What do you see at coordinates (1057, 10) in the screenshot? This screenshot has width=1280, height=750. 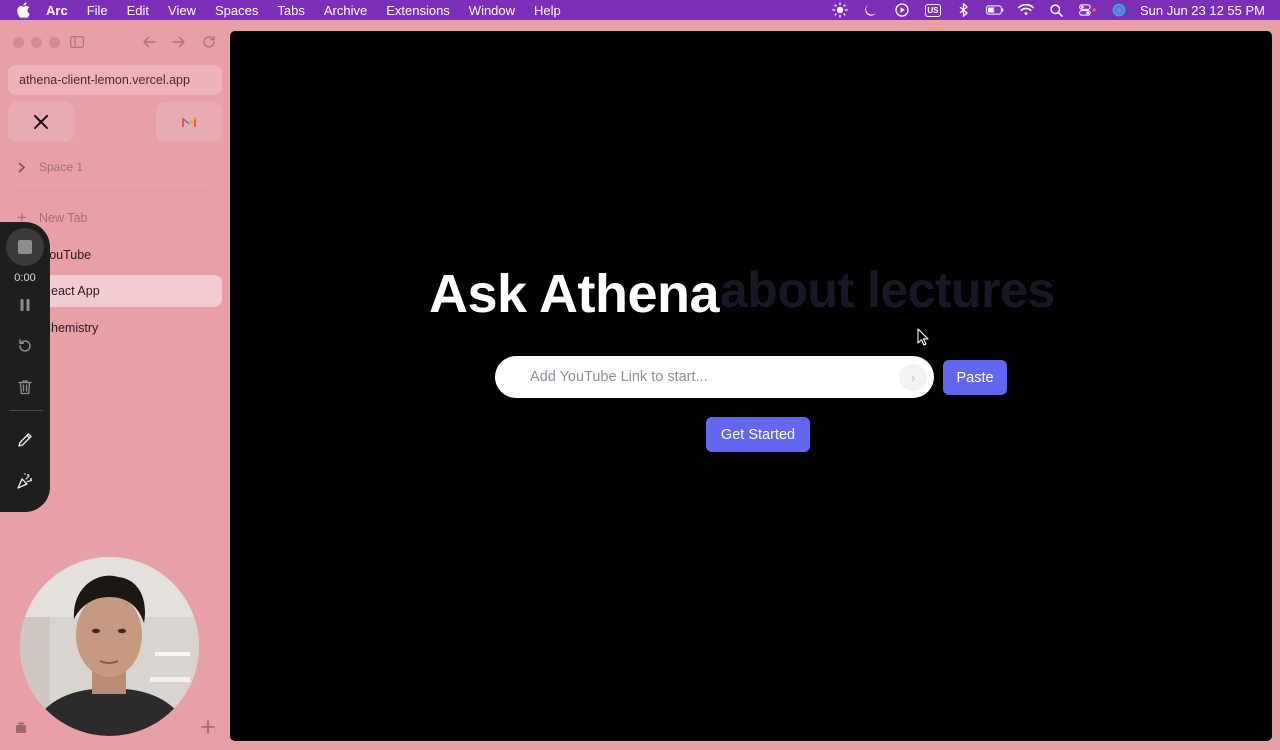 I see `search-icon` at bounding box center [1057, 10].